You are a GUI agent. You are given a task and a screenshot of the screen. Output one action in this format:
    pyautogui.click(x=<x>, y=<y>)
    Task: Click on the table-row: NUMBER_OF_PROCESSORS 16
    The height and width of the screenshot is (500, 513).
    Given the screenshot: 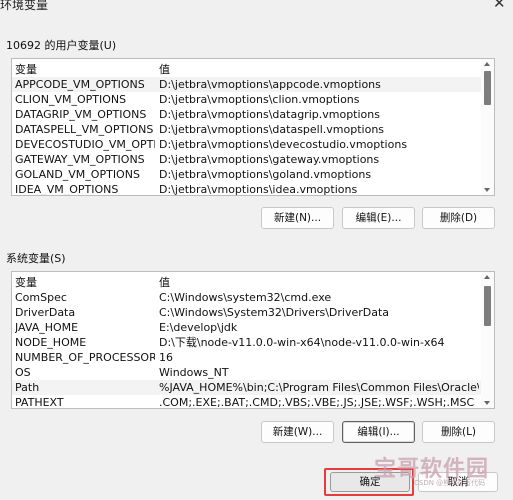 What is the action you would take?
    pyautogui.click(x=253, y=357)
    